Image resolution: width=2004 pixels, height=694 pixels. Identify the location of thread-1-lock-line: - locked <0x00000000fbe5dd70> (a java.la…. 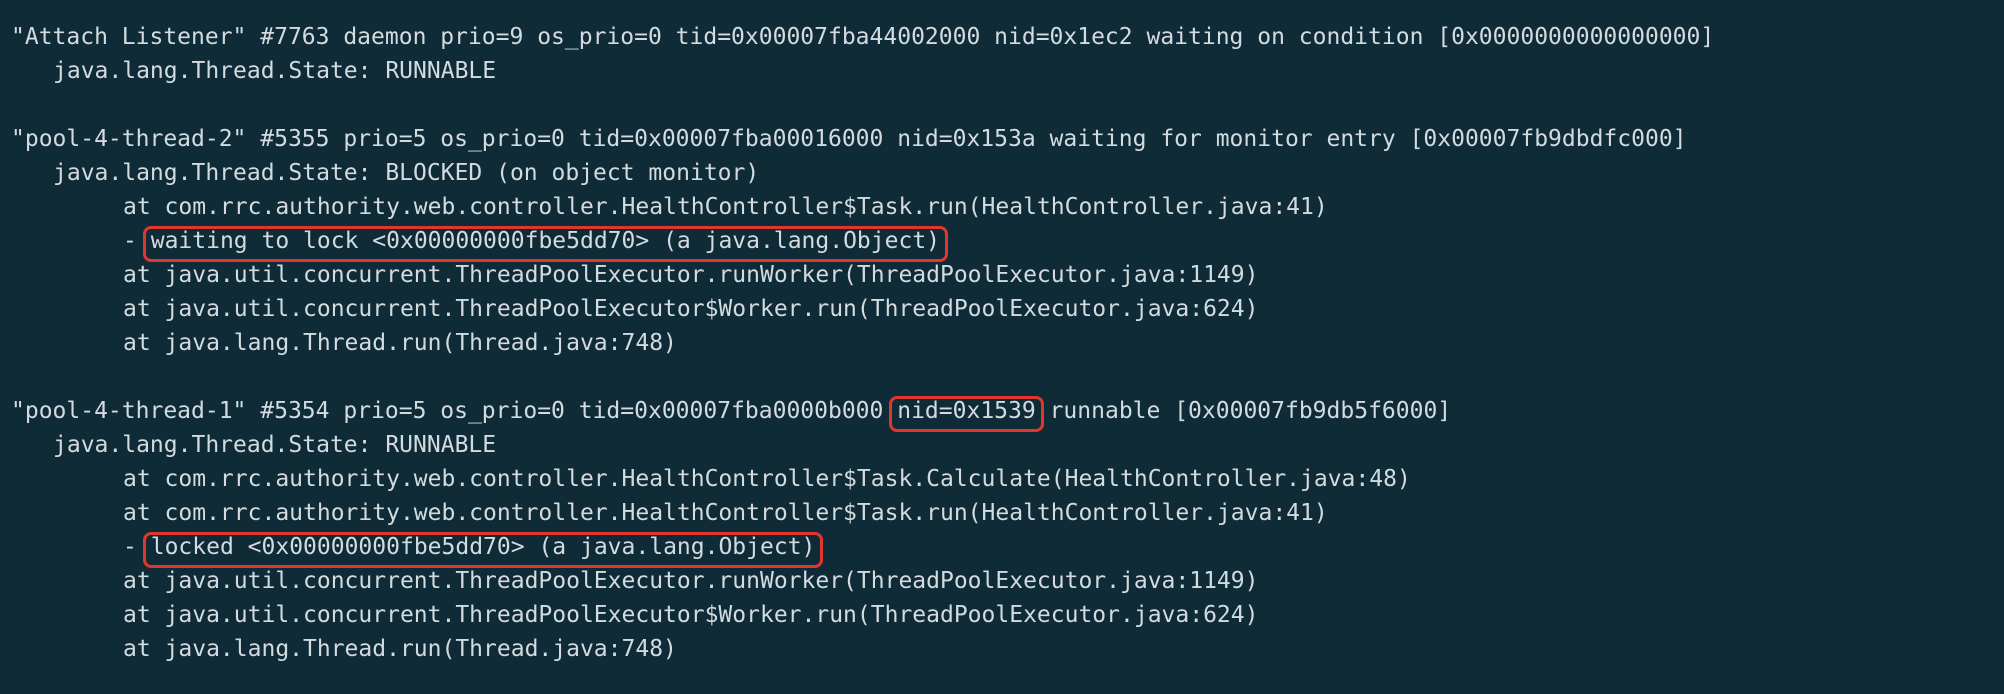
(1007, 549).